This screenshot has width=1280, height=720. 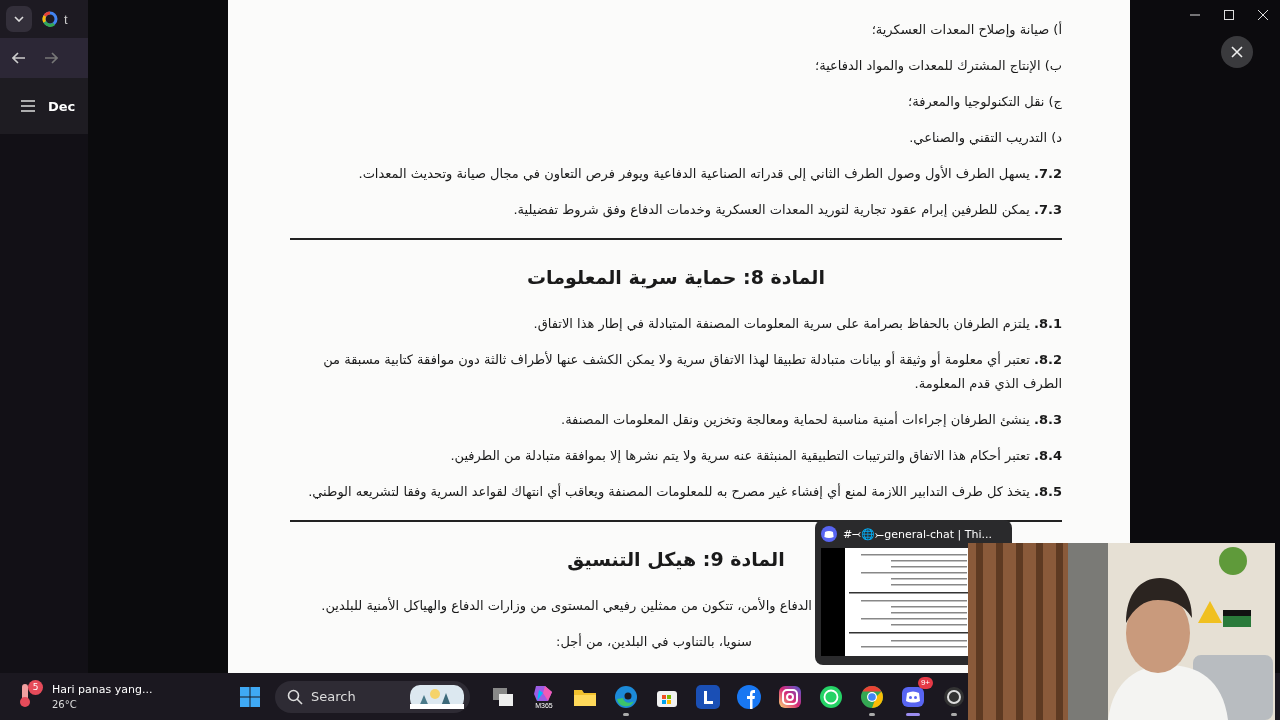 What do you see at coordinates (676, 560) in the screenshot?
I see `article-heading: المادة 9: هيكل التنسيق` at bounding box center [676, 560].